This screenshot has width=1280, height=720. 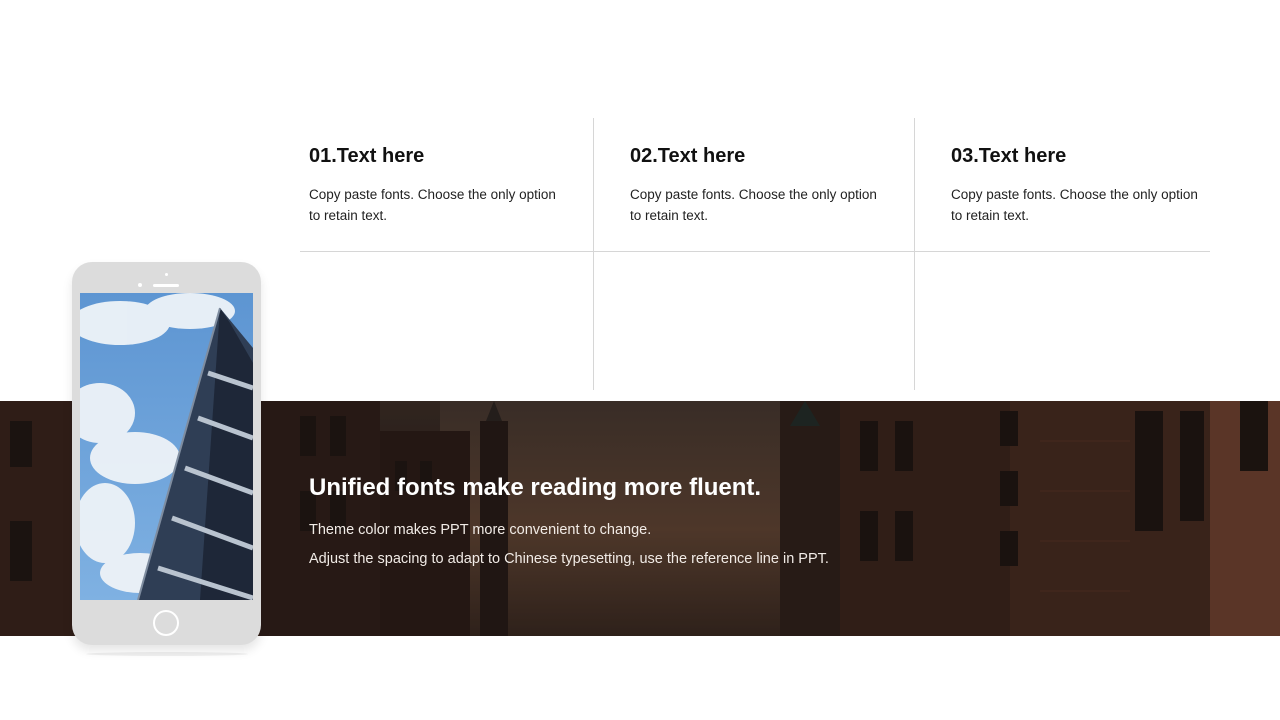 I want to click on phone-speaker, so click(x=166, y=285).